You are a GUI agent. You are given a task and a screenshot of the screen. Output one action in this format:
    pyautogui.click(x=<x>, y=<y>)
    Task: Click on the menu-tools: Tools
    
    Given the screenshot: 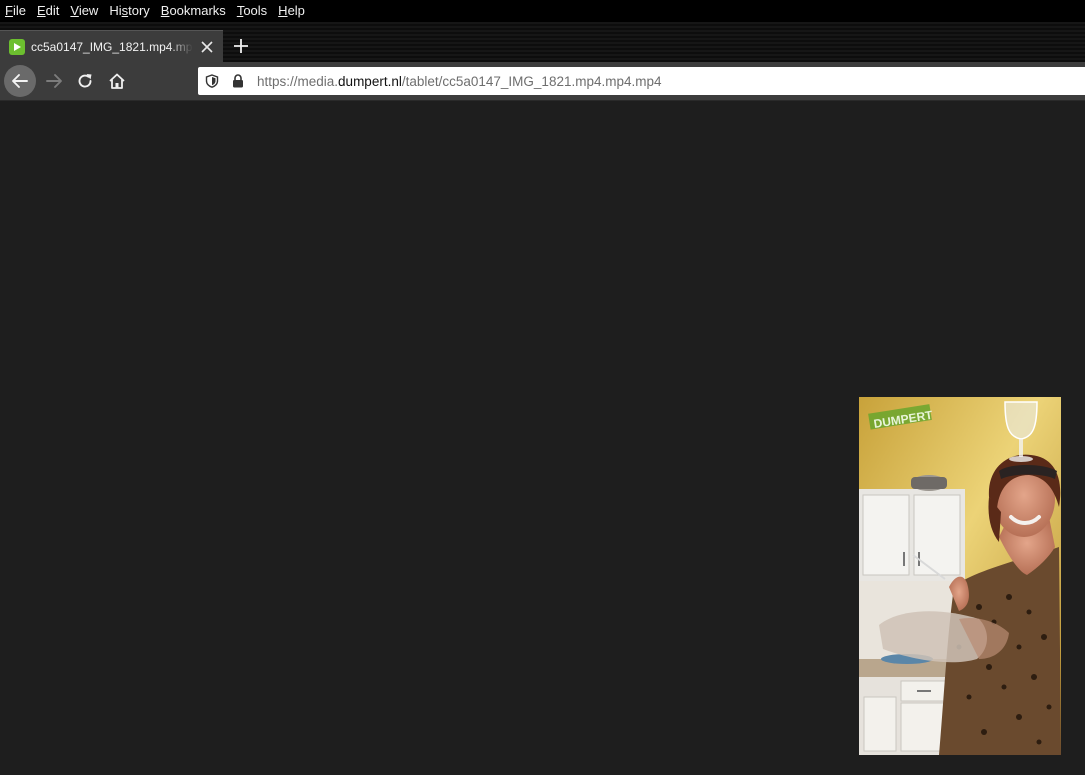 What is the action you would take?
    pyautogui.click(x=251, y=11)
    